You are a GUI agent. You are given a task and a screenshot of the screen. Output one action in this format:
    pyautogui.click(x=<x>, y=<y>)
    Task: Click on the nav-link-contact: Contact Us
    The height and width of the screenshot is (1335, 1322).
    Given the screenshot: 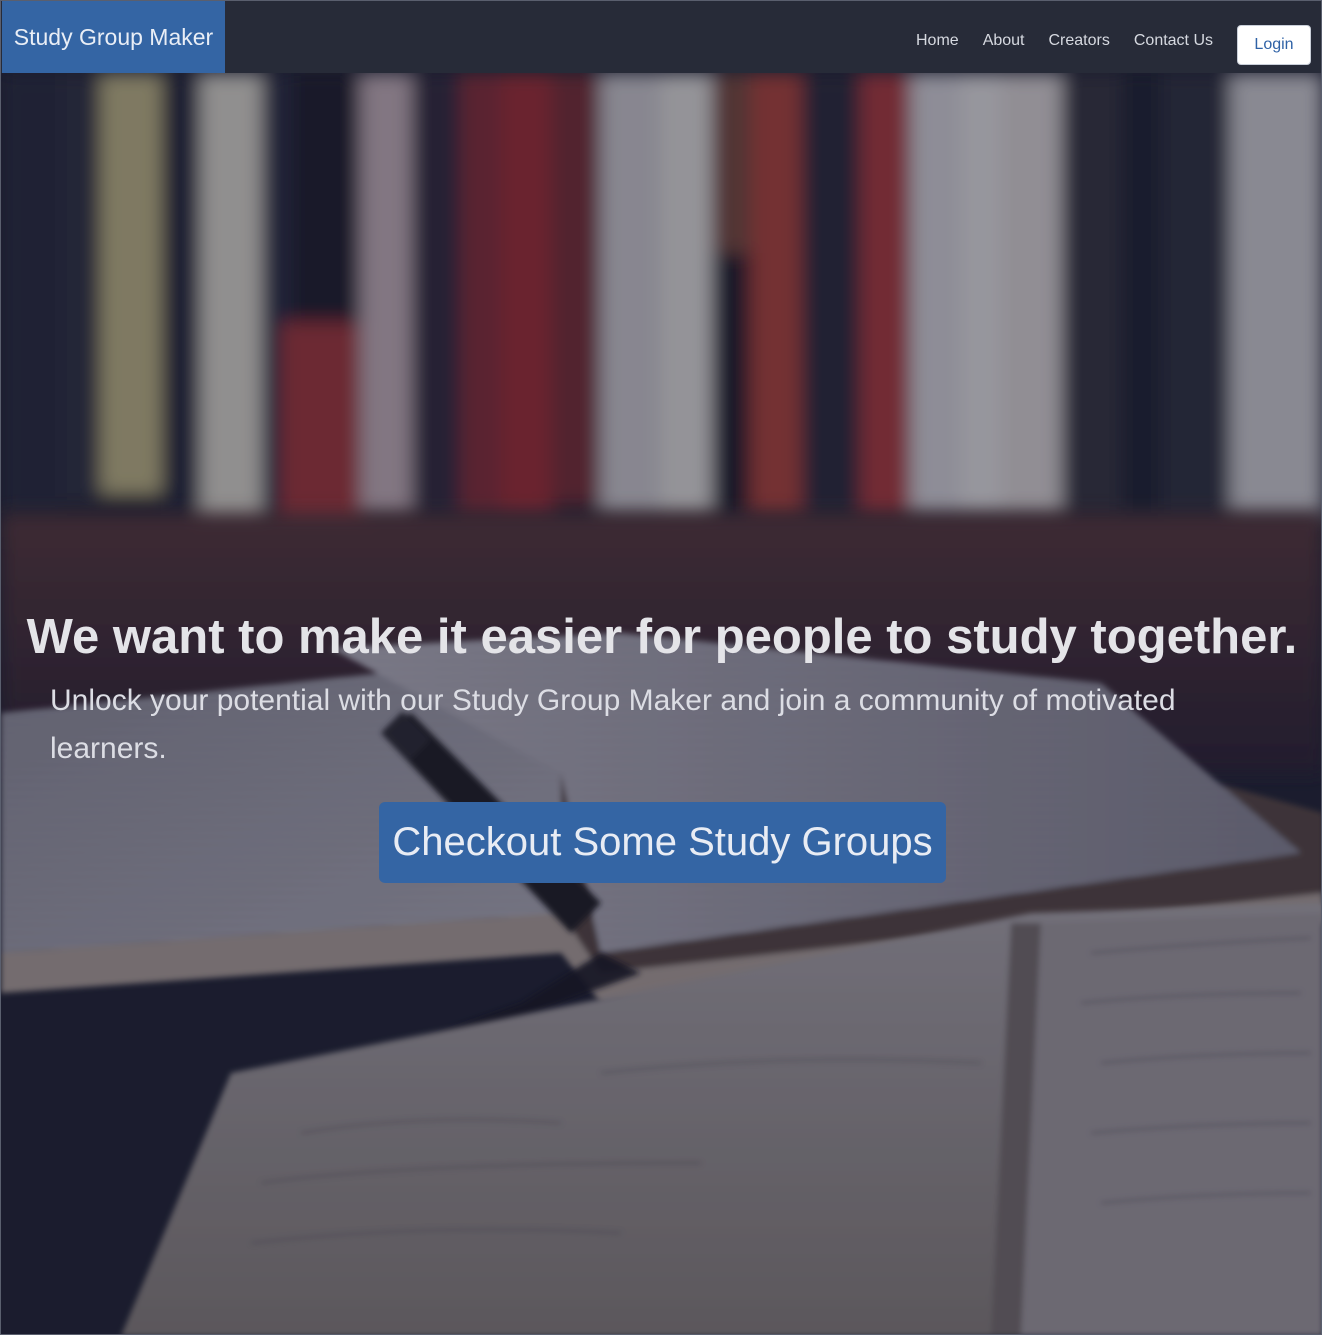 What is the action you would take?
    pyautogui.click(x=1173, y=41)
    